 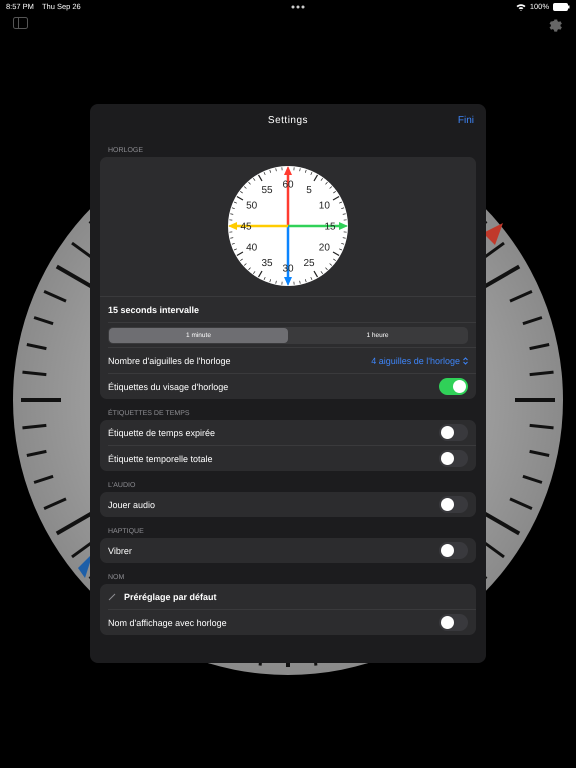 I want to click on row-label: Étiquette de temps expirée, so click(x=162, y=433).